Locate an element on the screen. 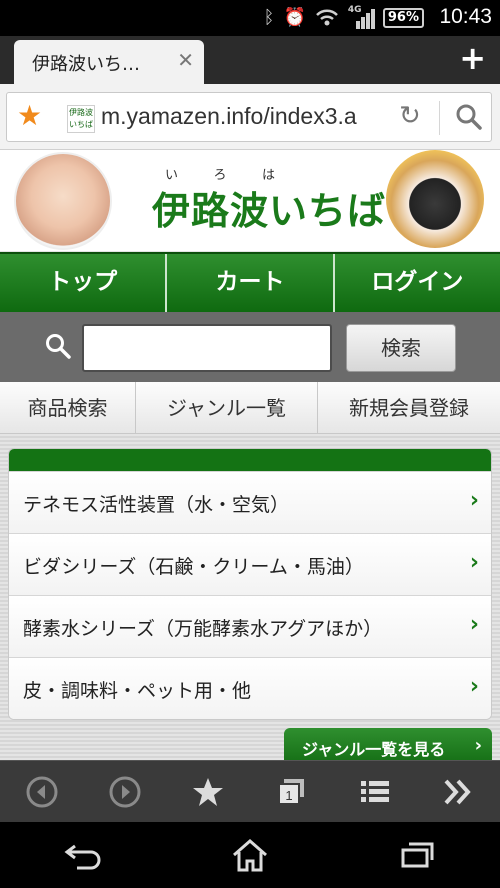  list-item: 皮・調味料・ペット用・他 › is located at coordinates (250, 688).